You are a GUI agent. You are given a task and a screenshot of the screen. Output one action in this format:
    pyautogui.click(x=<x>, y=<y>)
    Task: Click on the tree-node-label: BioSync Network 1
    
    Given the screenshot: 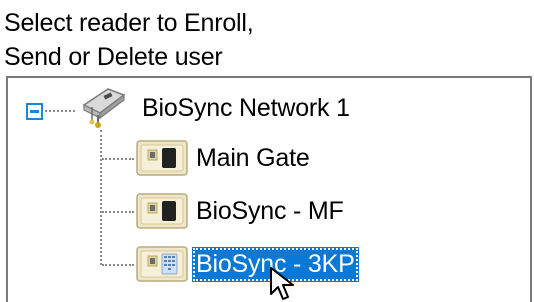 What is the action you would take?
    pyautogui.click(x=246, y=108)
    